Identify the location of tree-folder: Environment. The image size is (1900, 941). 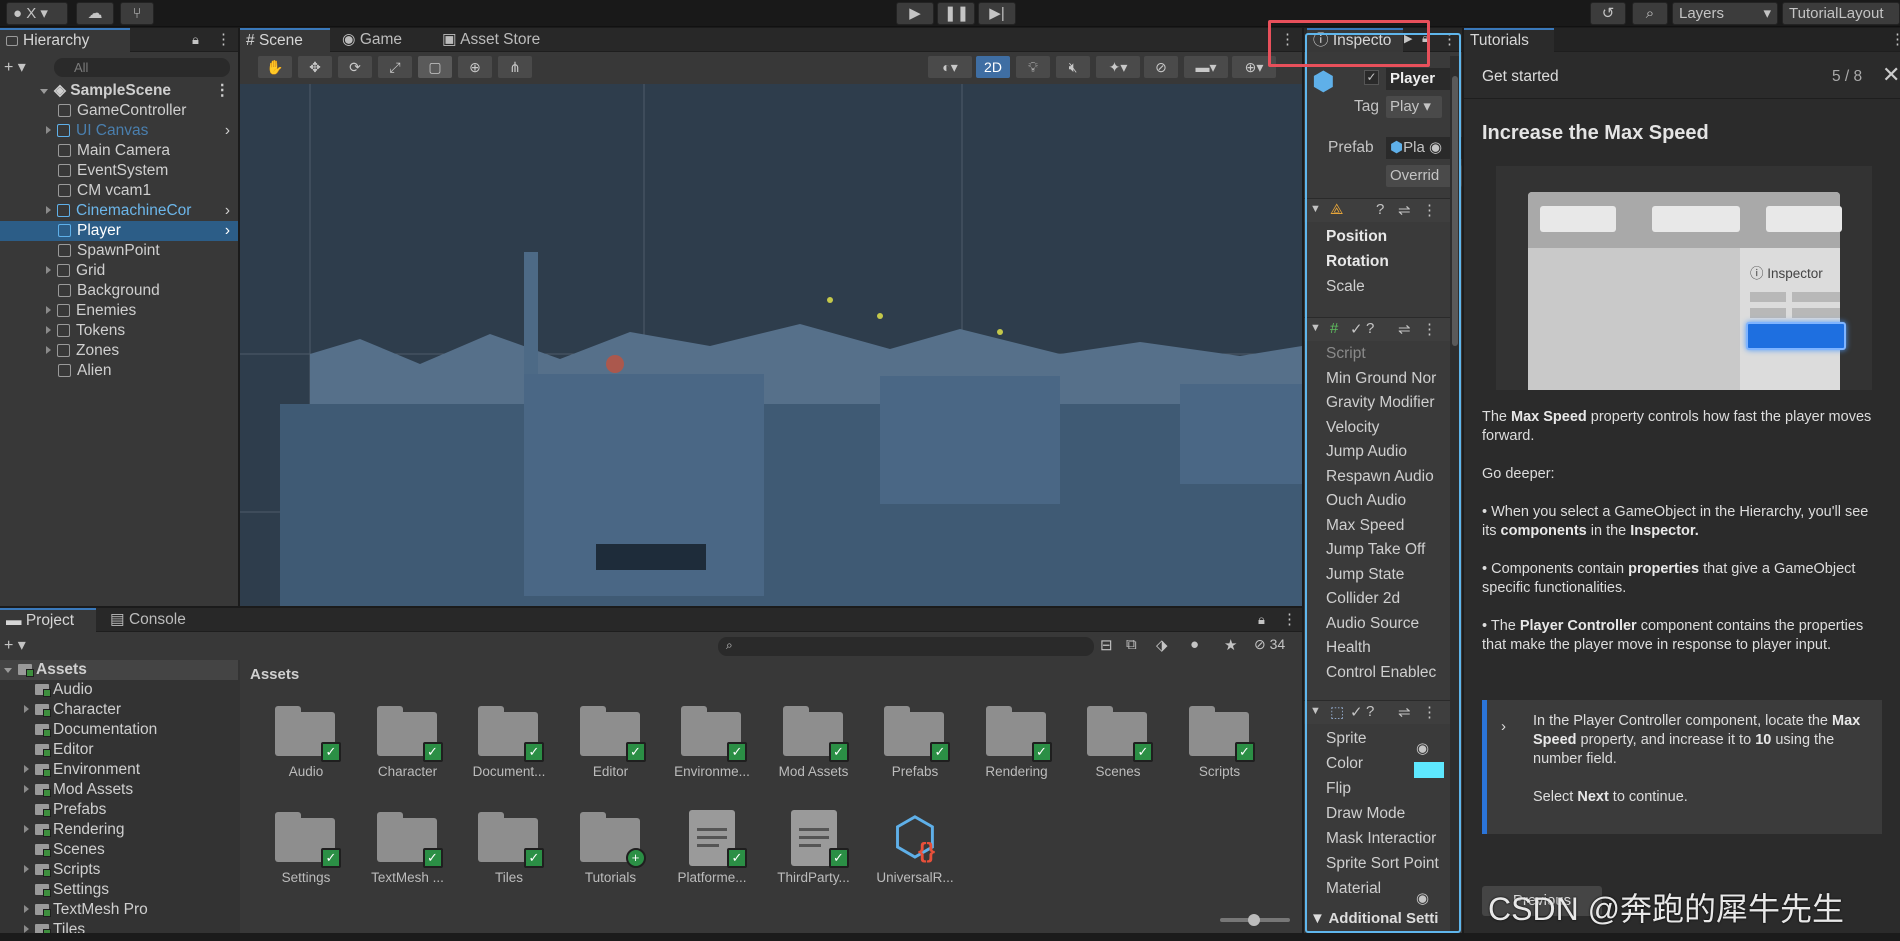
(119, 770).